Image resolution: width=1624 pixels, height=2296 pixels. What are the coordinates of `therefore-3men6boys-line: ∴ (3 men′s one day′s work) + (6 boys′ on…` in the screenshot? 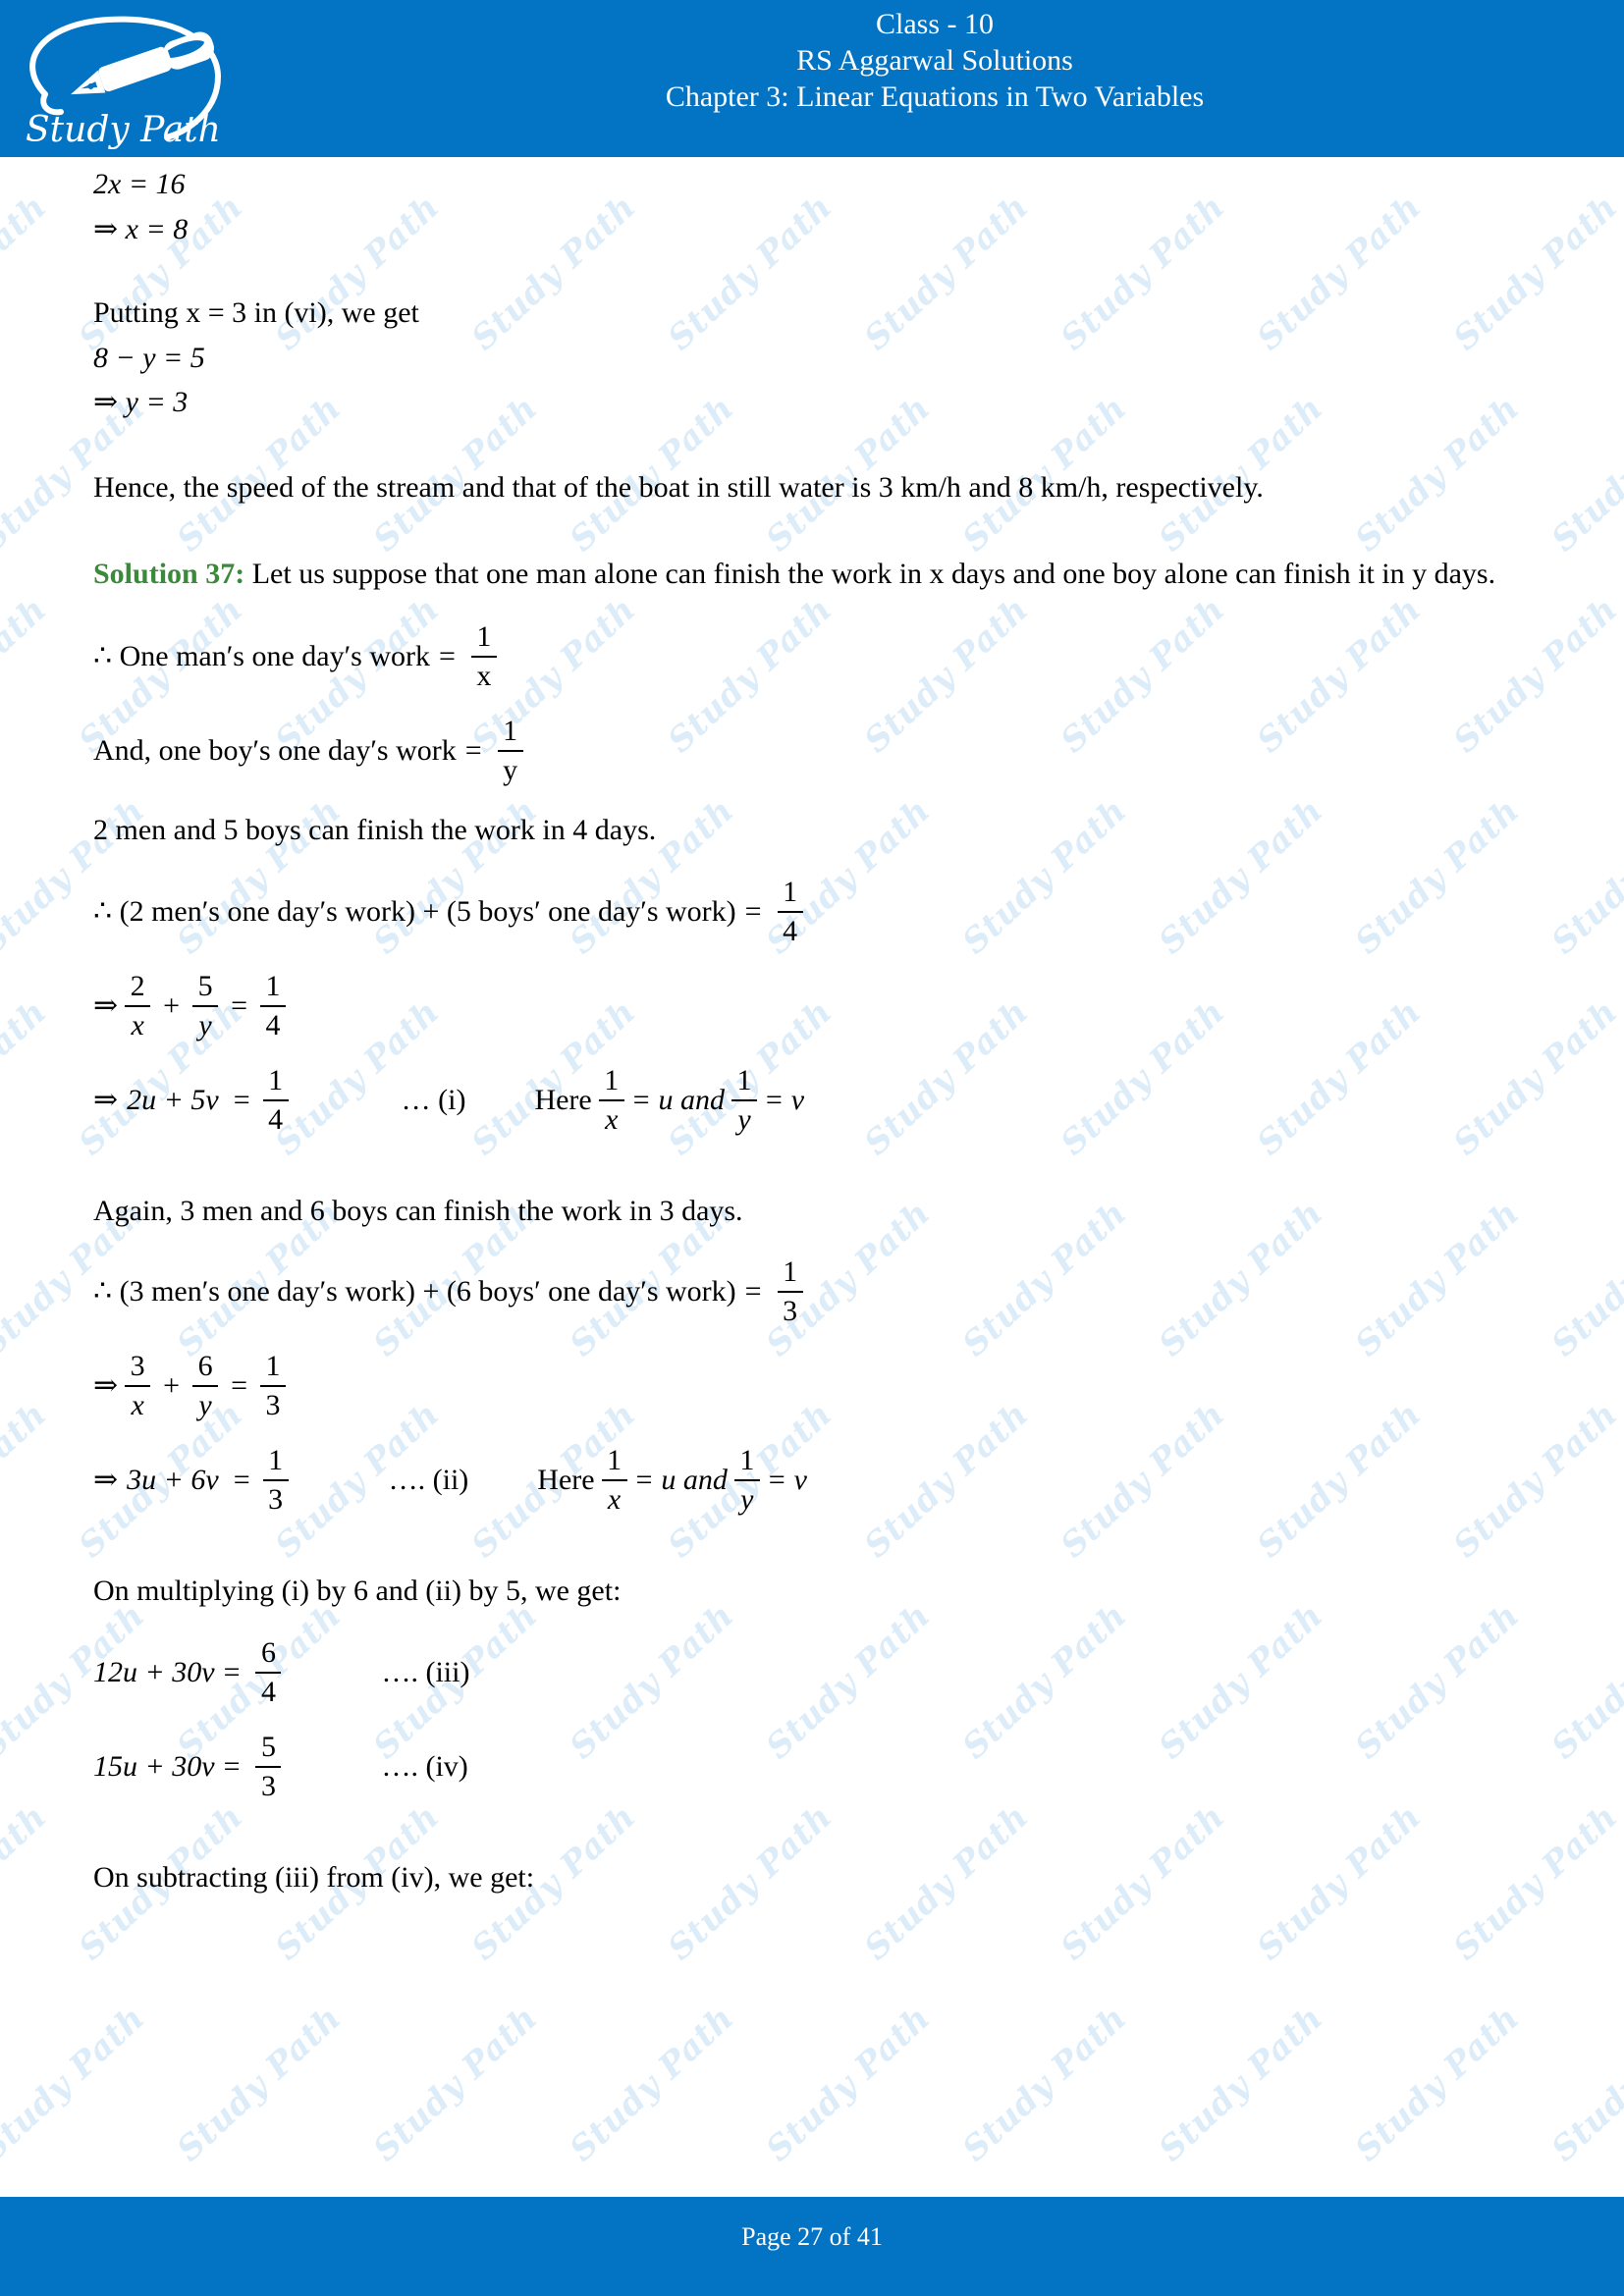 It's located at (810, 1292).